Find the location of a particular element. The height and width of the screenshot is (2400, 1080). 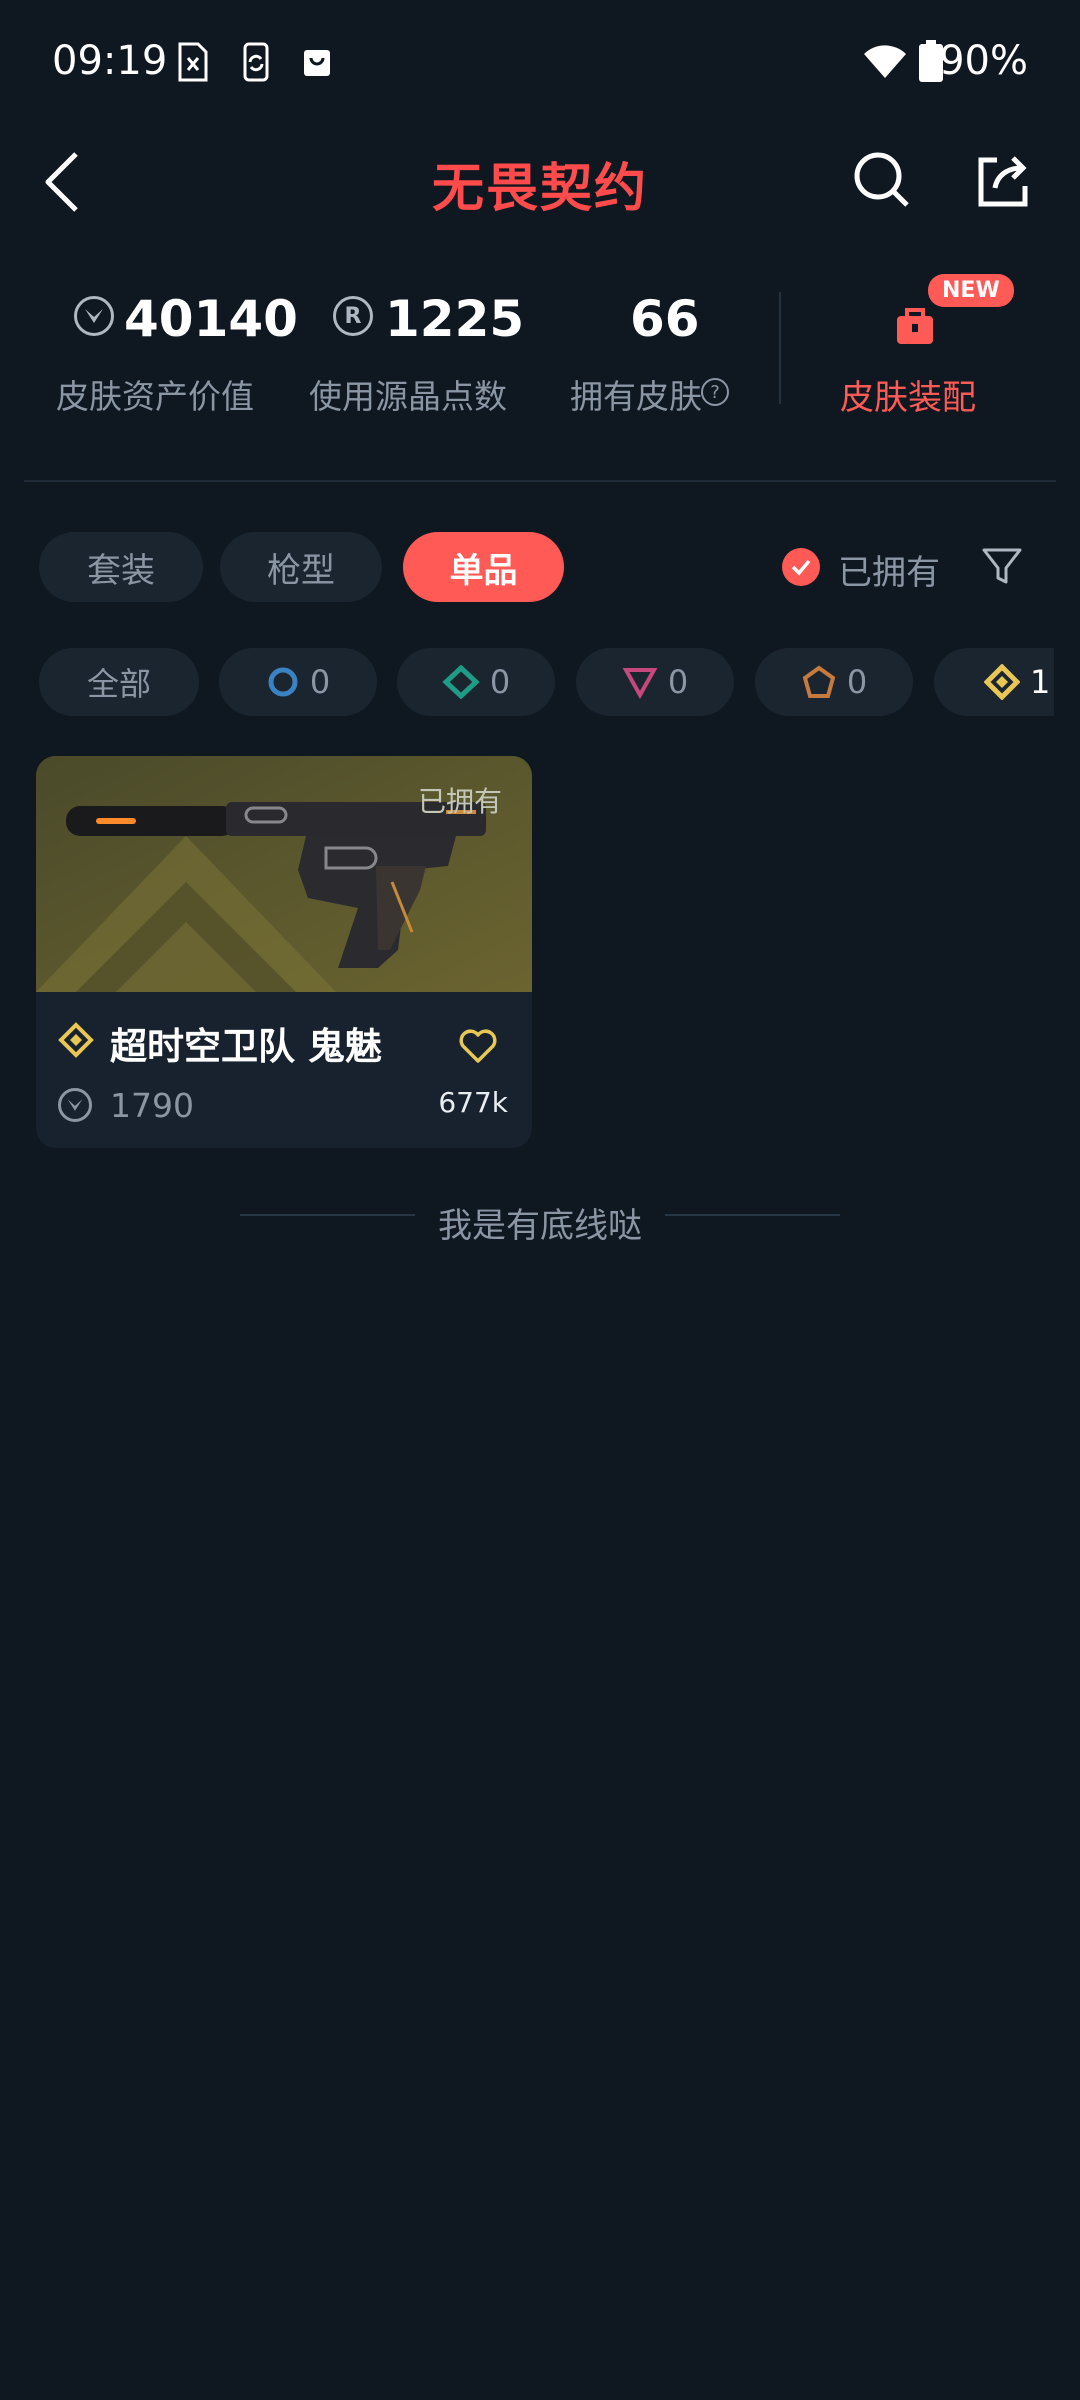

asset-value: 40140 is located at coordinates (211, 319).